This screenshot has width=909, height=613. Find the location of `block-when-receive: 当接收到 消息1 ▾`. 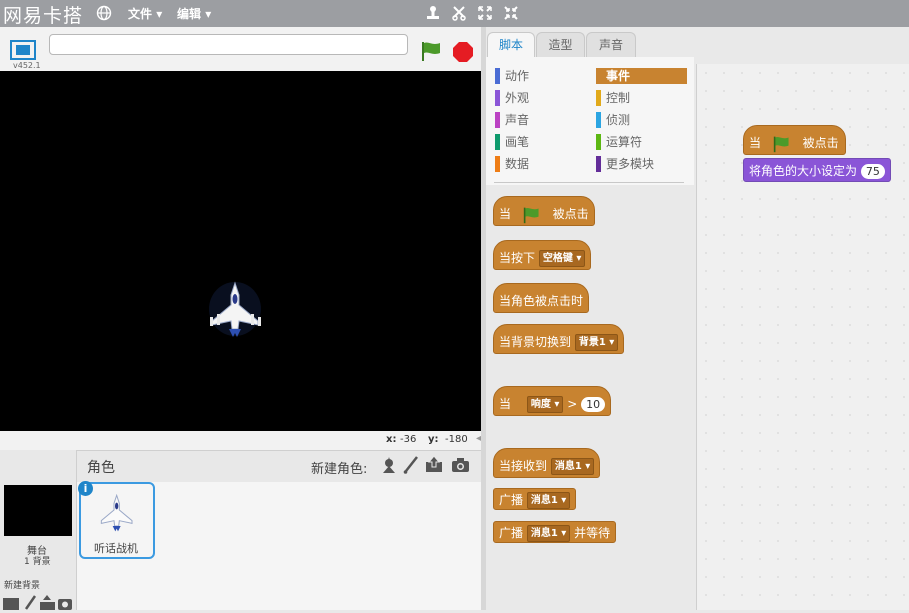

block-when-receive: 当接收到 消息1 ▾ is located at coordinates (546, 463).